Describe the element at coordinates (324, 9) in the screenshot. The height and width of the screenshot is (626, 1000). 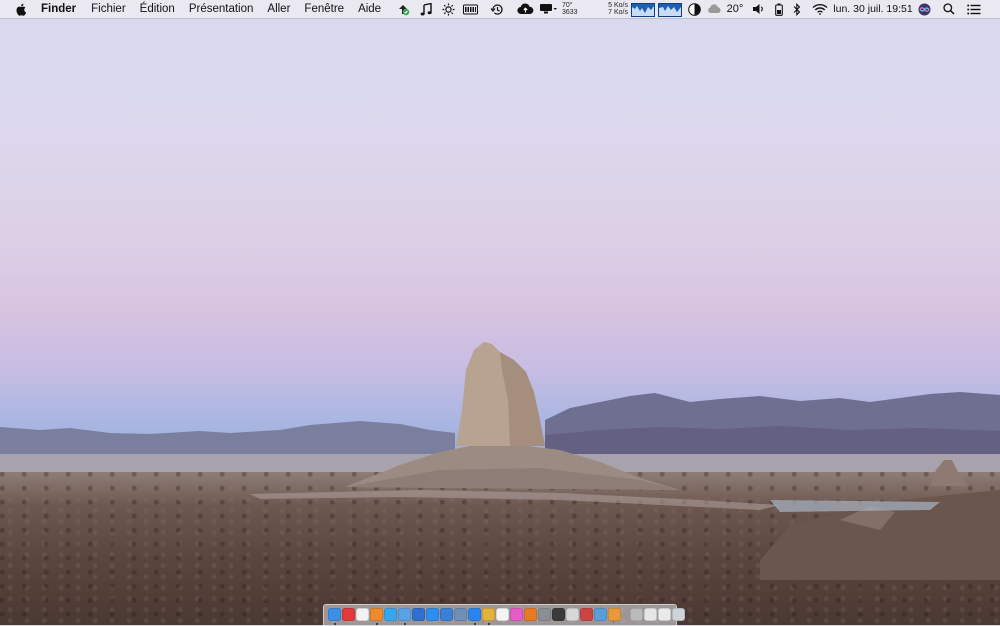
I see `menu-fenetre: Fenêtre` at that location.